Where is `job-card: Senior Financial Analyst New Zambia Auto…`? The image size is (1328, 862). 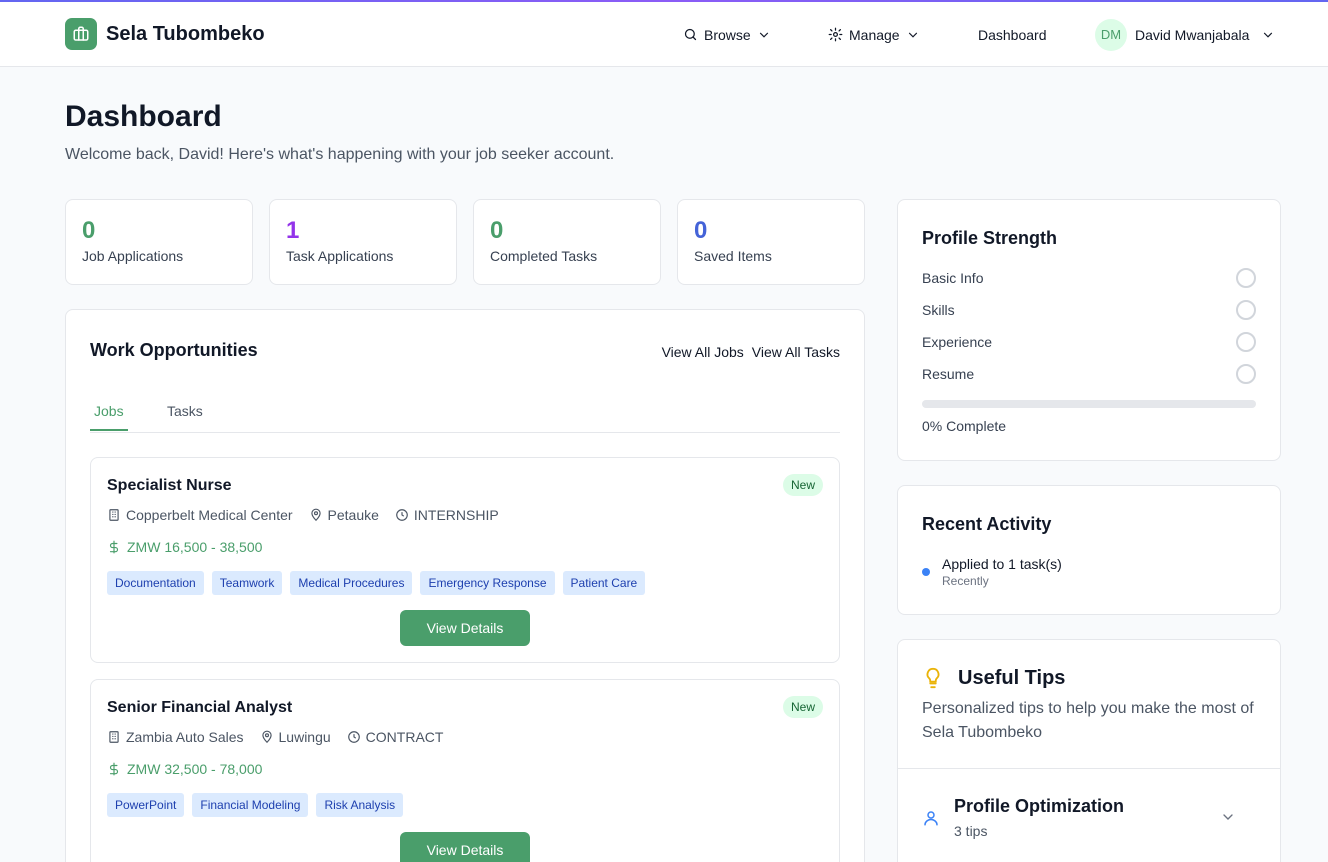 job-card: Senior Financial Analyst New Zambia Auto… is located at coordinates (465, 770).